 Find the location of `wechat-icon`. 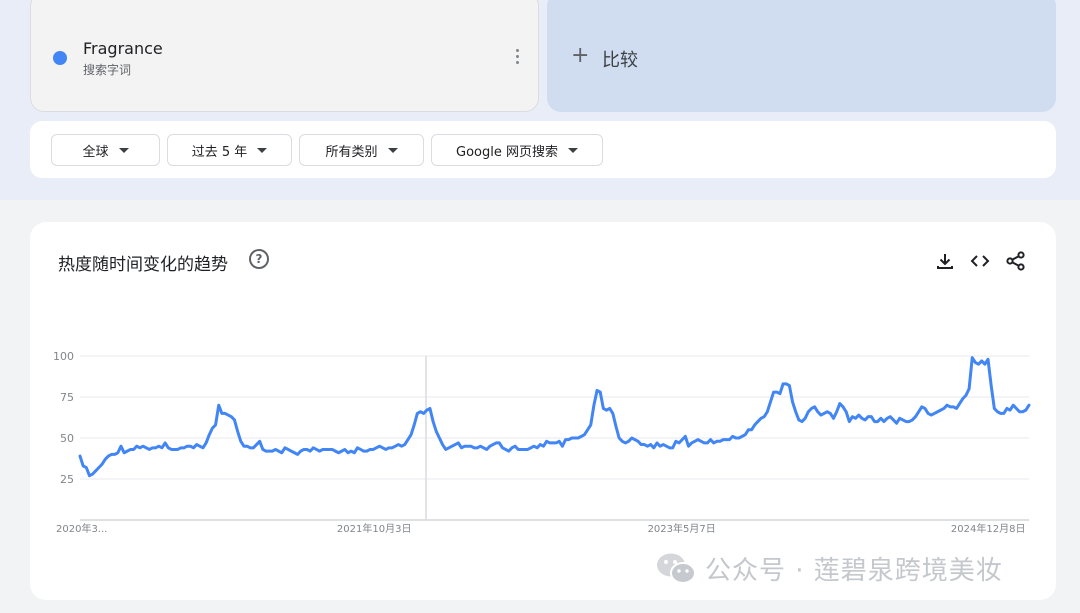

wechat-icon is located at coordinates (676, 568).